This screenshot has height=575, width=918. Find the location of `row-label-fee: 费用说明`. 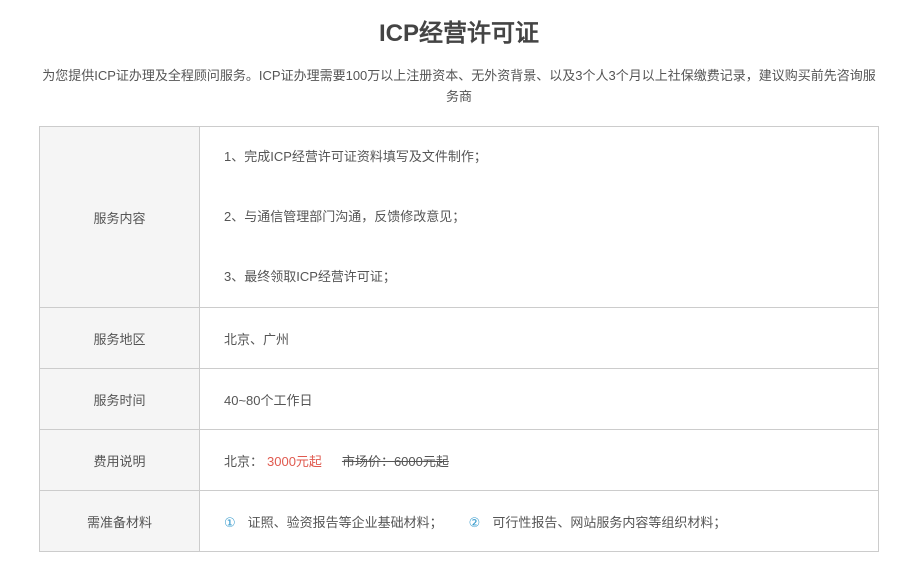

row-label-fee: 费用说明 is located at coordinates (119, 460).